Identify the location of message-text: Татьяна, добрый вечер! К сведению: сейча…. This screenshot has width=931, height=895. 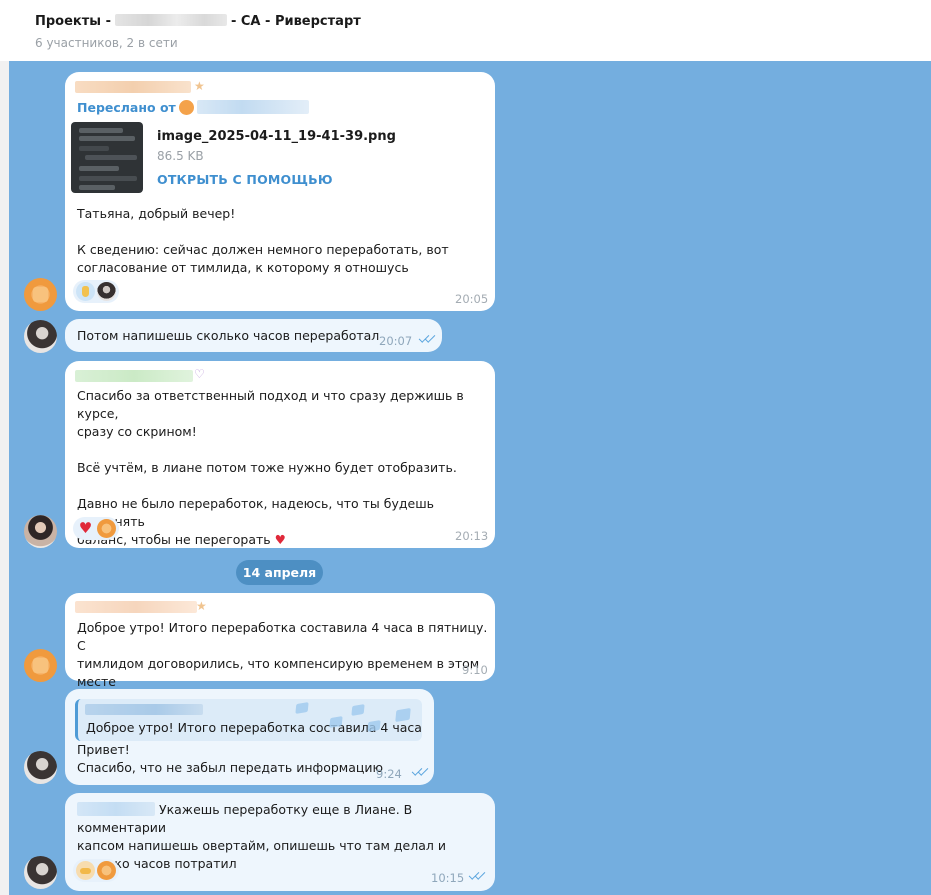
(263, 240).